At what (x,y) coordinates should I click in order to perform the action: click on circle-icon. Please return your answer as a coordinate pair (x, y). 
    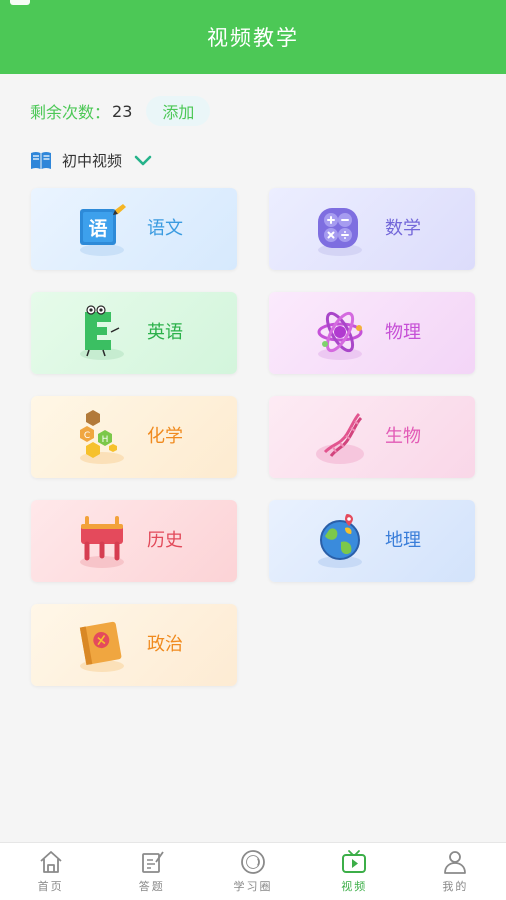
    Looking at the image, I should click on (253, 862).